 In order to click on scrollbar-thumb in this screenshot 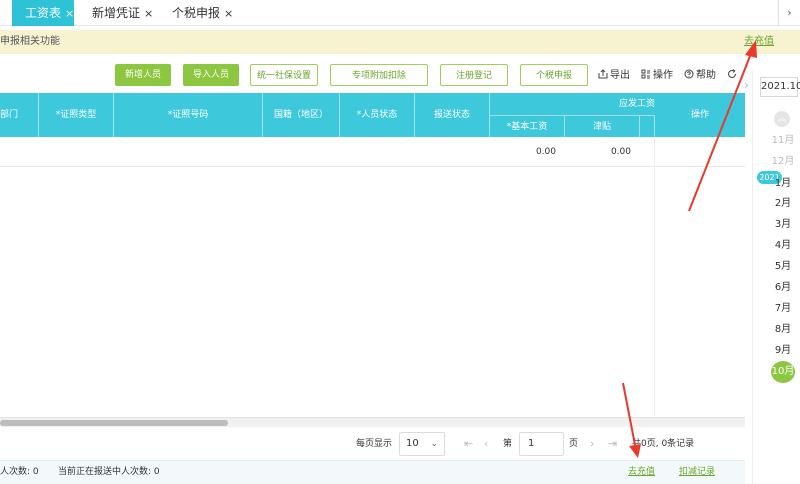, I will do `click(114, 423)`.